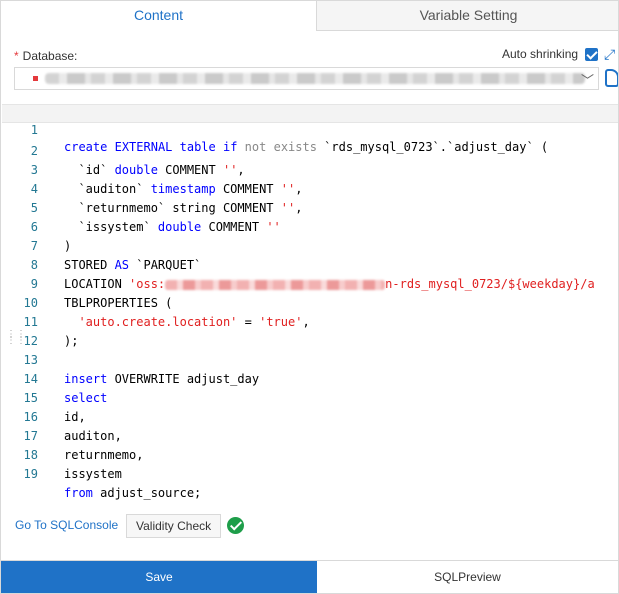  I want to click on database-label: * Database:, so click(45, 56).